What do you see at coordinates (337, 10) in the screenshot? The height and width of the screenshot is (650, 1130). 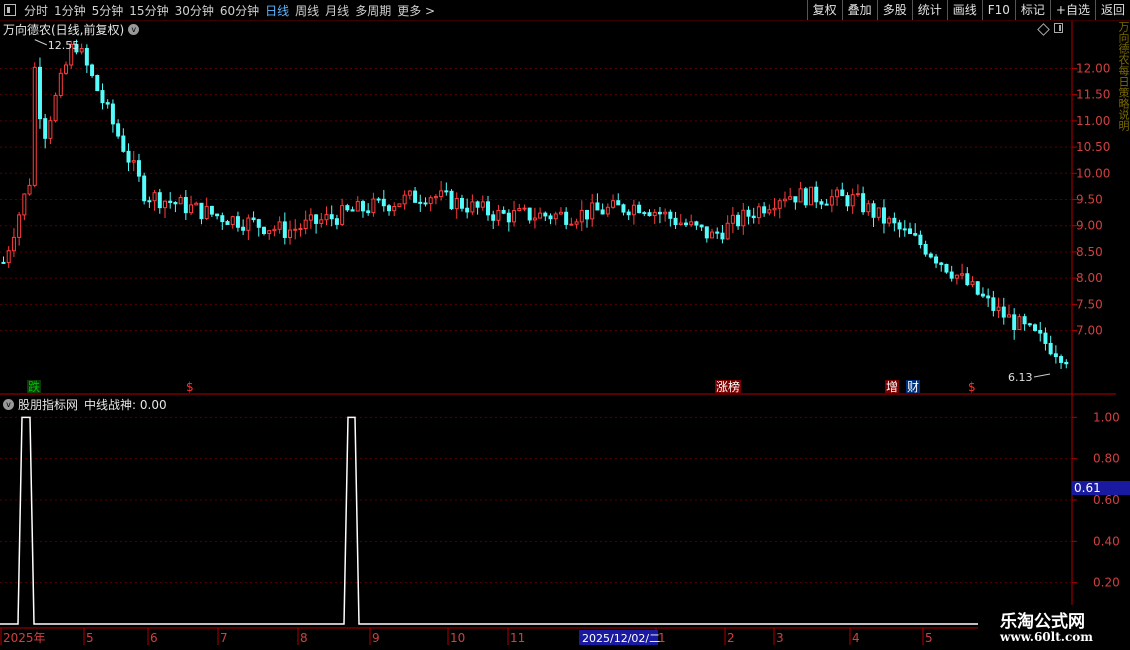 I see `period-tab-8: 月线` at bounding box center [337, 10].